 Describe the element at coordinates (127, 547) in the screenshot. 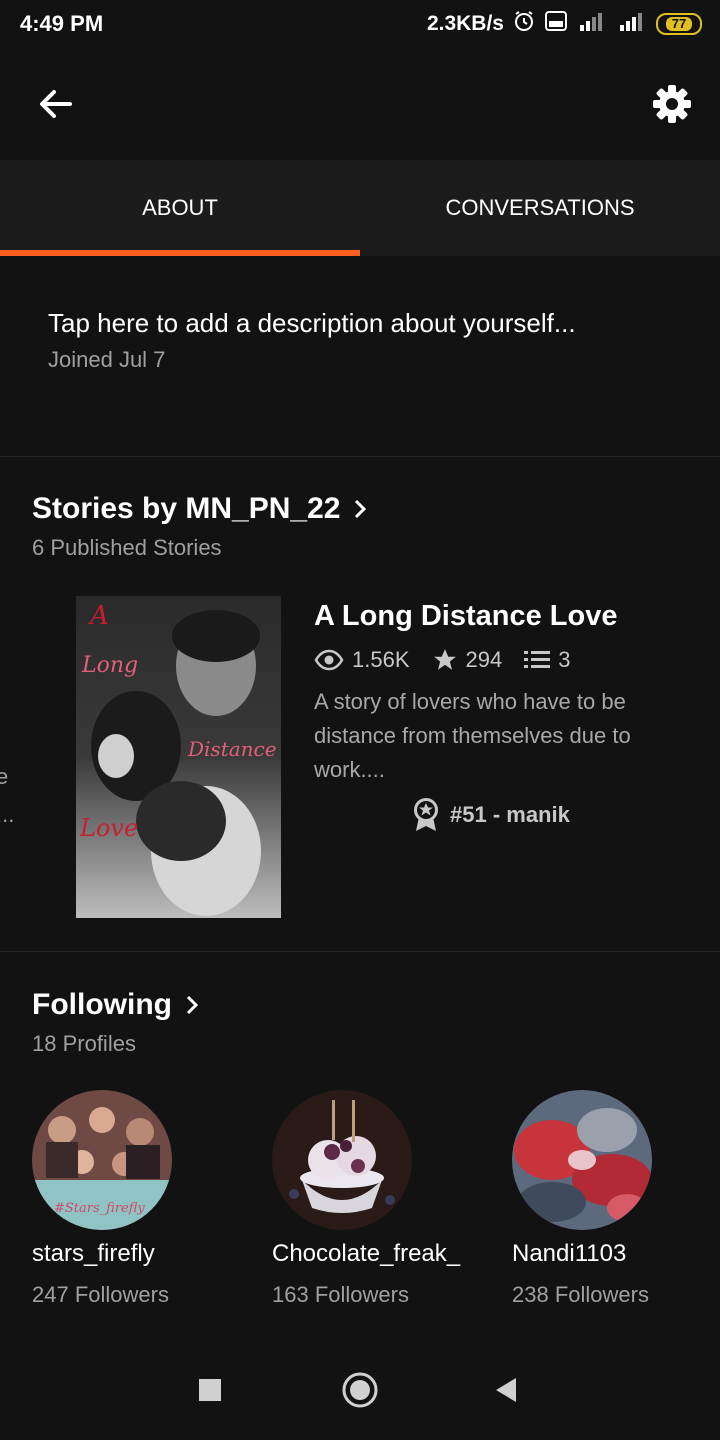

I see `stories-count: 6 Published Stories` at that location.